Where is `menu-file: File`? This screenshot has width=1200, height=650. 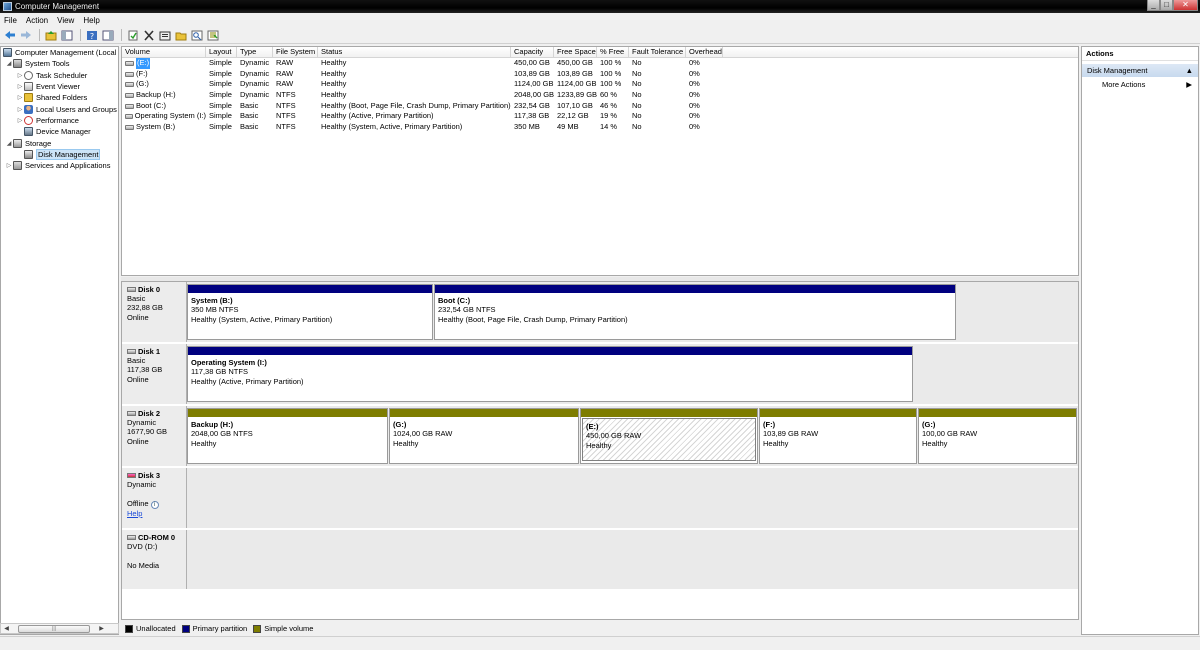
menu-file: File is located at coordinates (10, 20).